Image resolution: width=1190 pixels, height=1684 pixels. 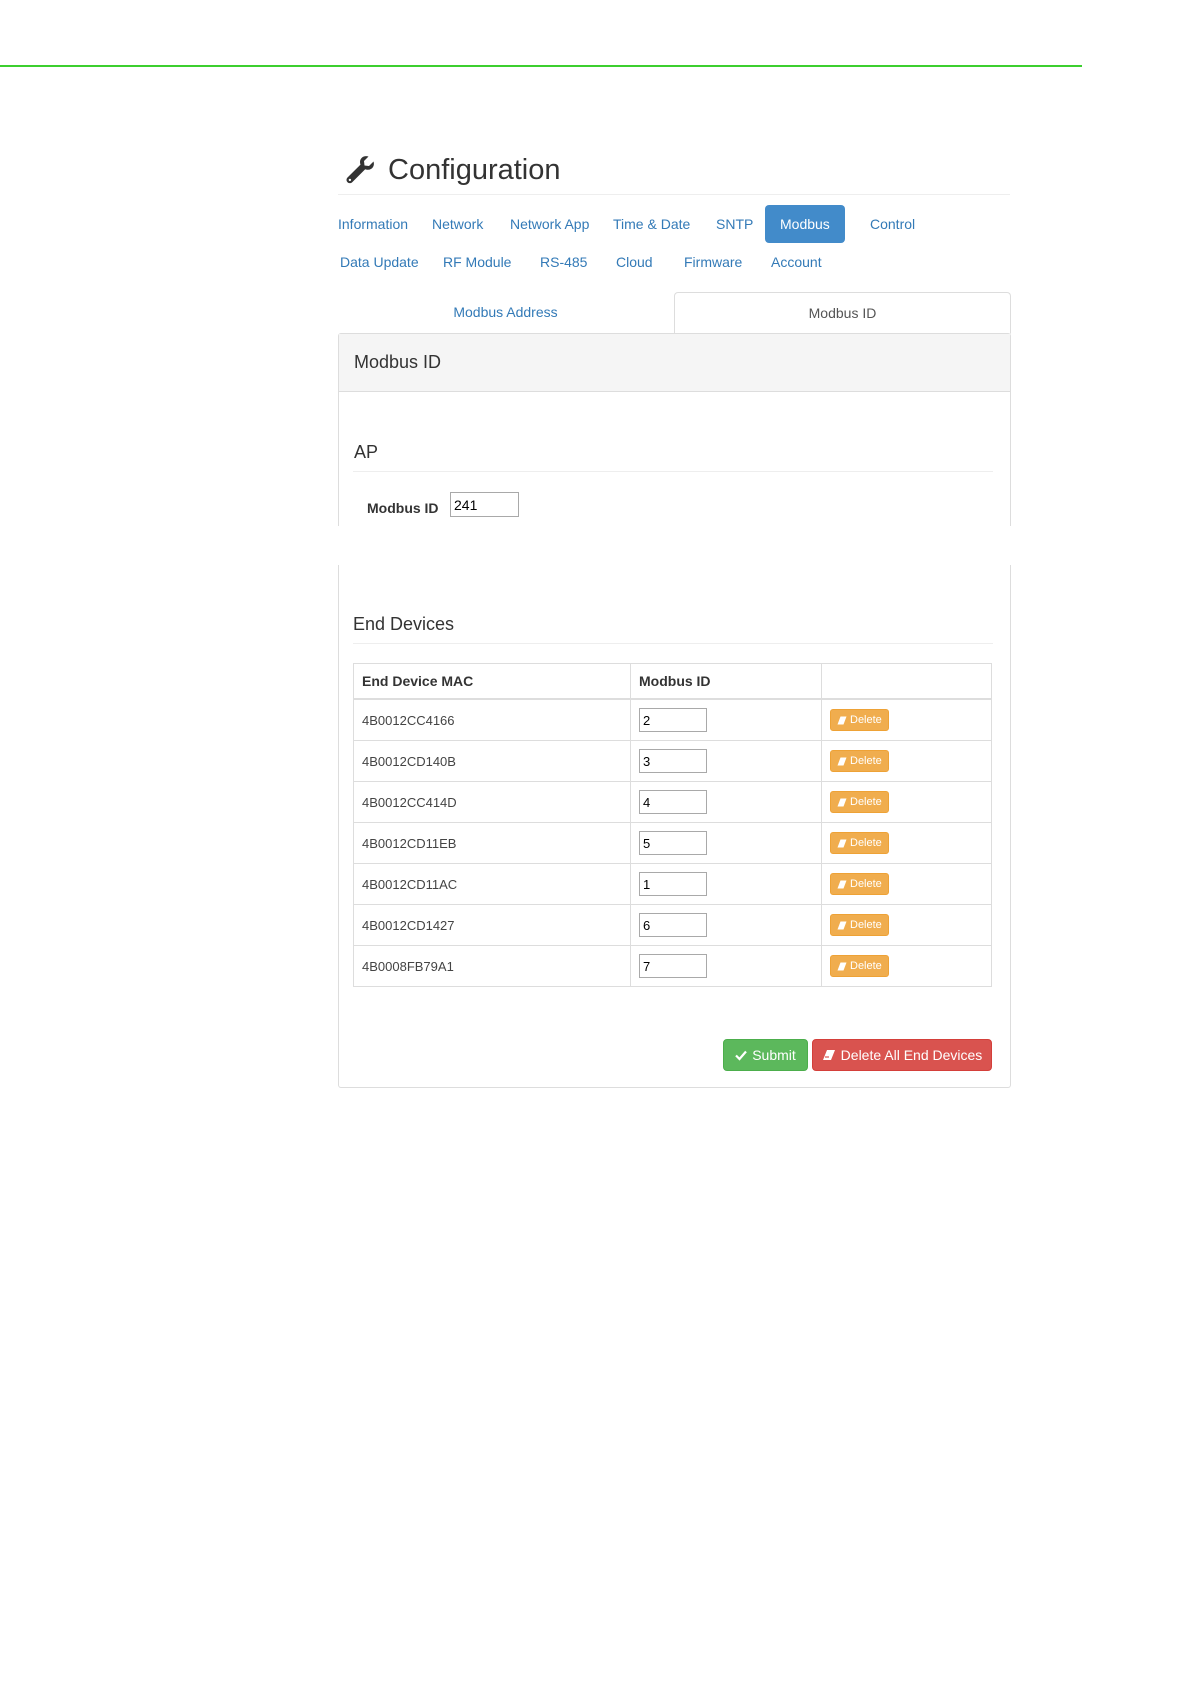 What do you see at coordinates (549, 224) in the screenshot?
I see `nav-network-app: Network App` at bounding box center [549, 224].